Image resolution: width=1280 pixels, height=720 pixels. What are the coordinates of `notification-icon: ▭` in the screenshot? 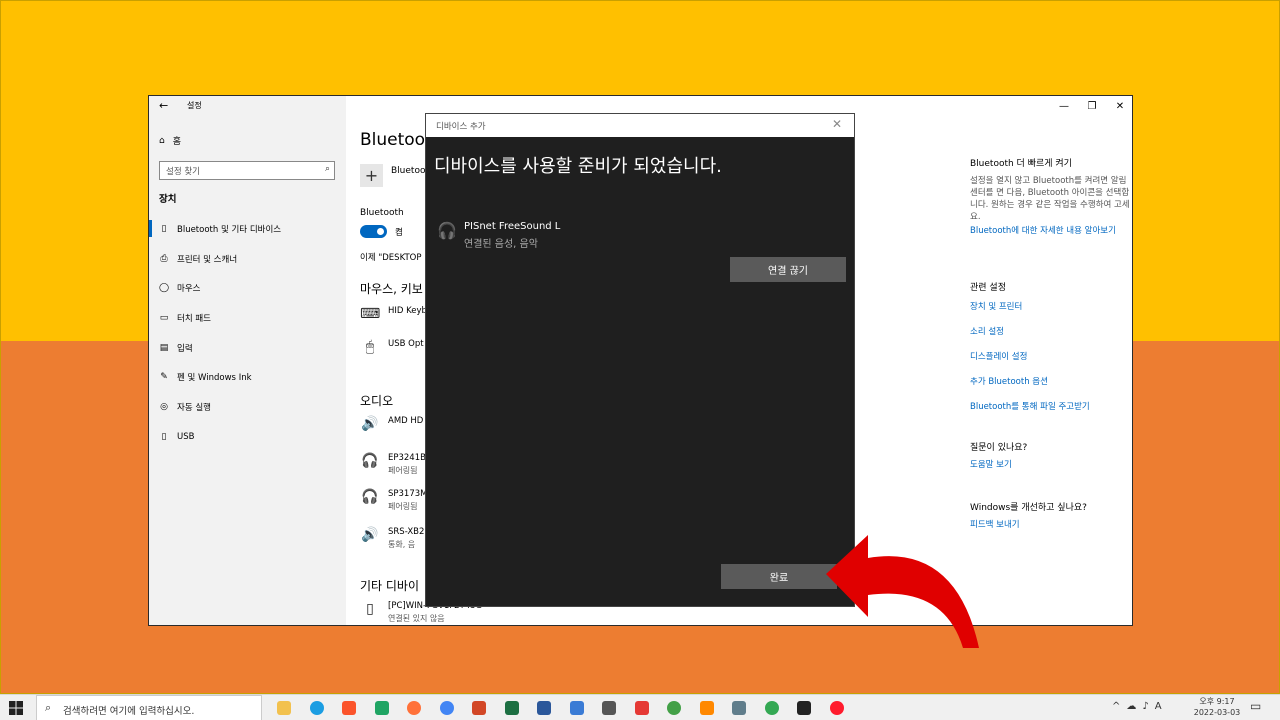 It's located at (1255, 706).